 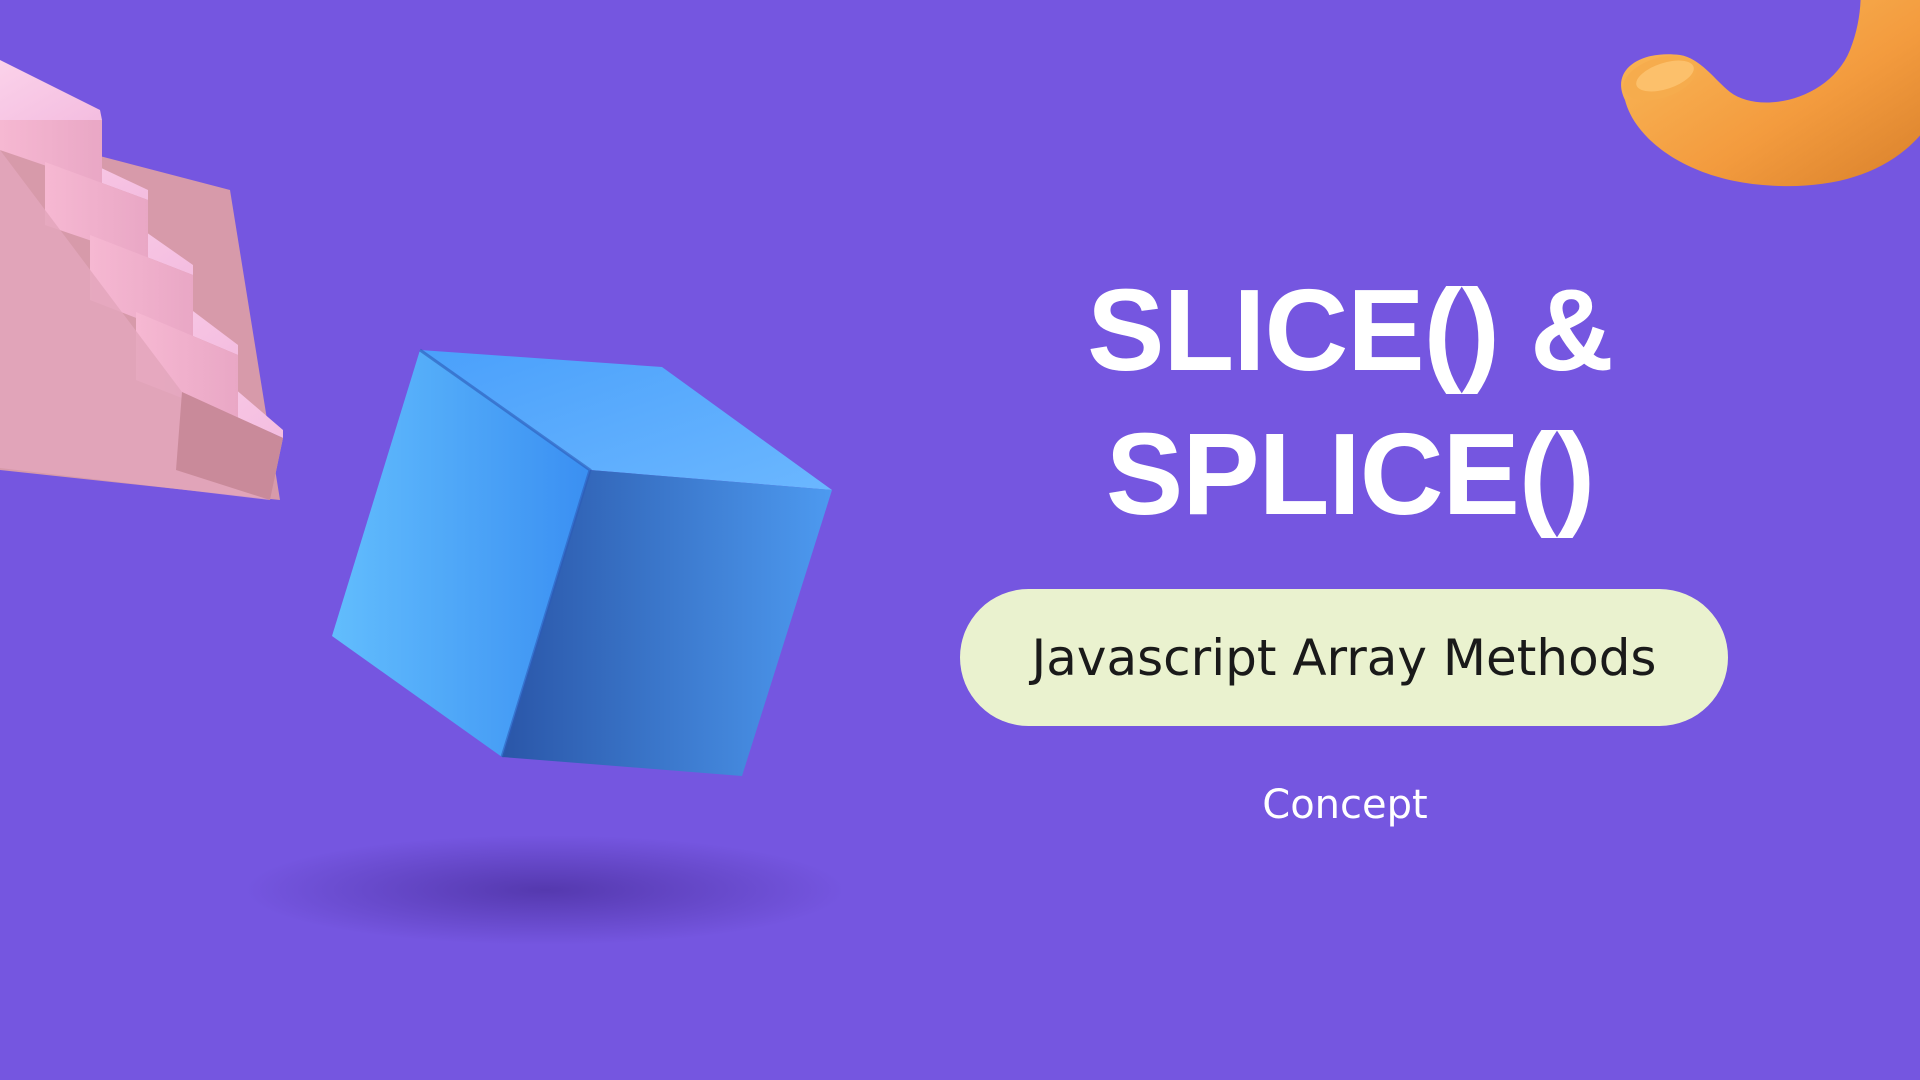 I want to click on concept-label: Concept, so click(x=1345, y=805).